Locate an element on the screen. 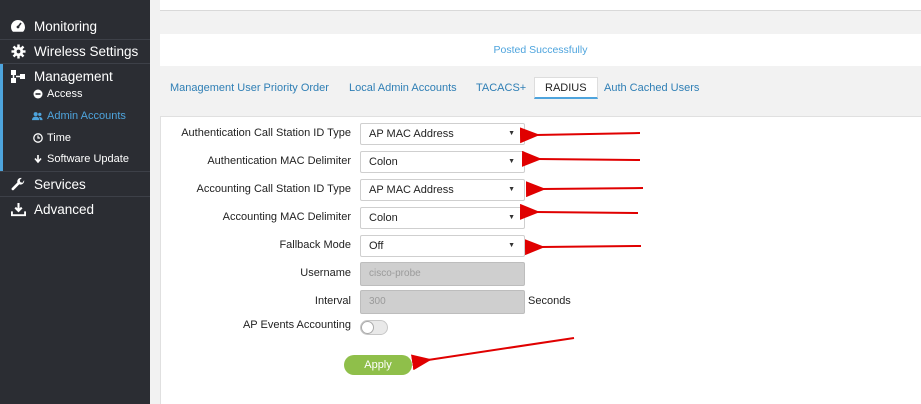 This screenshot has width=921, height=404. ap-events-accounting-toggle is located at coordinates (374, 327).